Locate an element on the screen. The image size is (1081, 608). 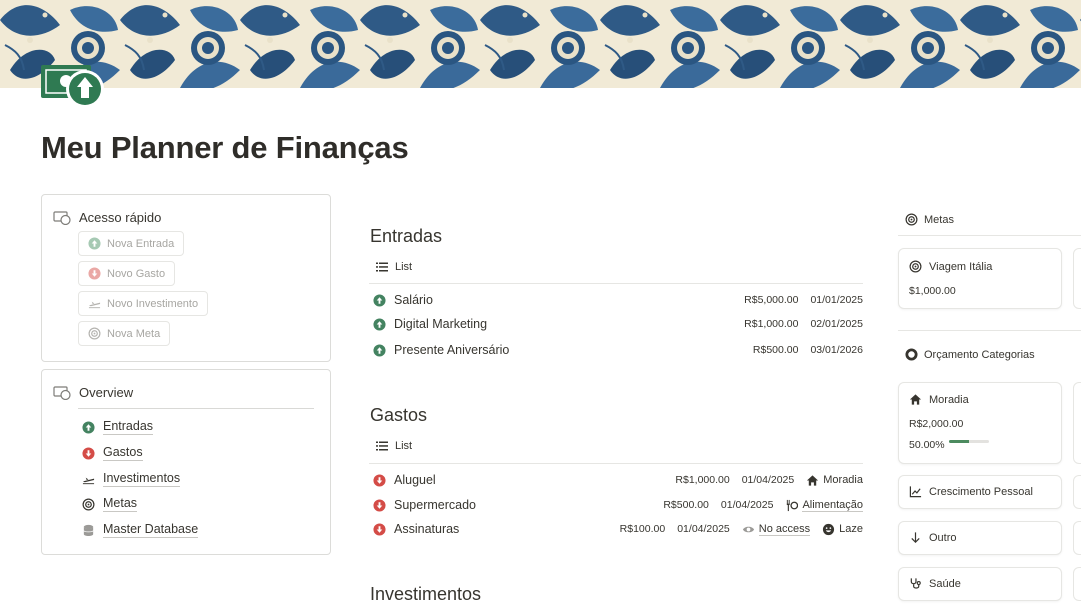
plane-icon is located at coordinates (94, 305).